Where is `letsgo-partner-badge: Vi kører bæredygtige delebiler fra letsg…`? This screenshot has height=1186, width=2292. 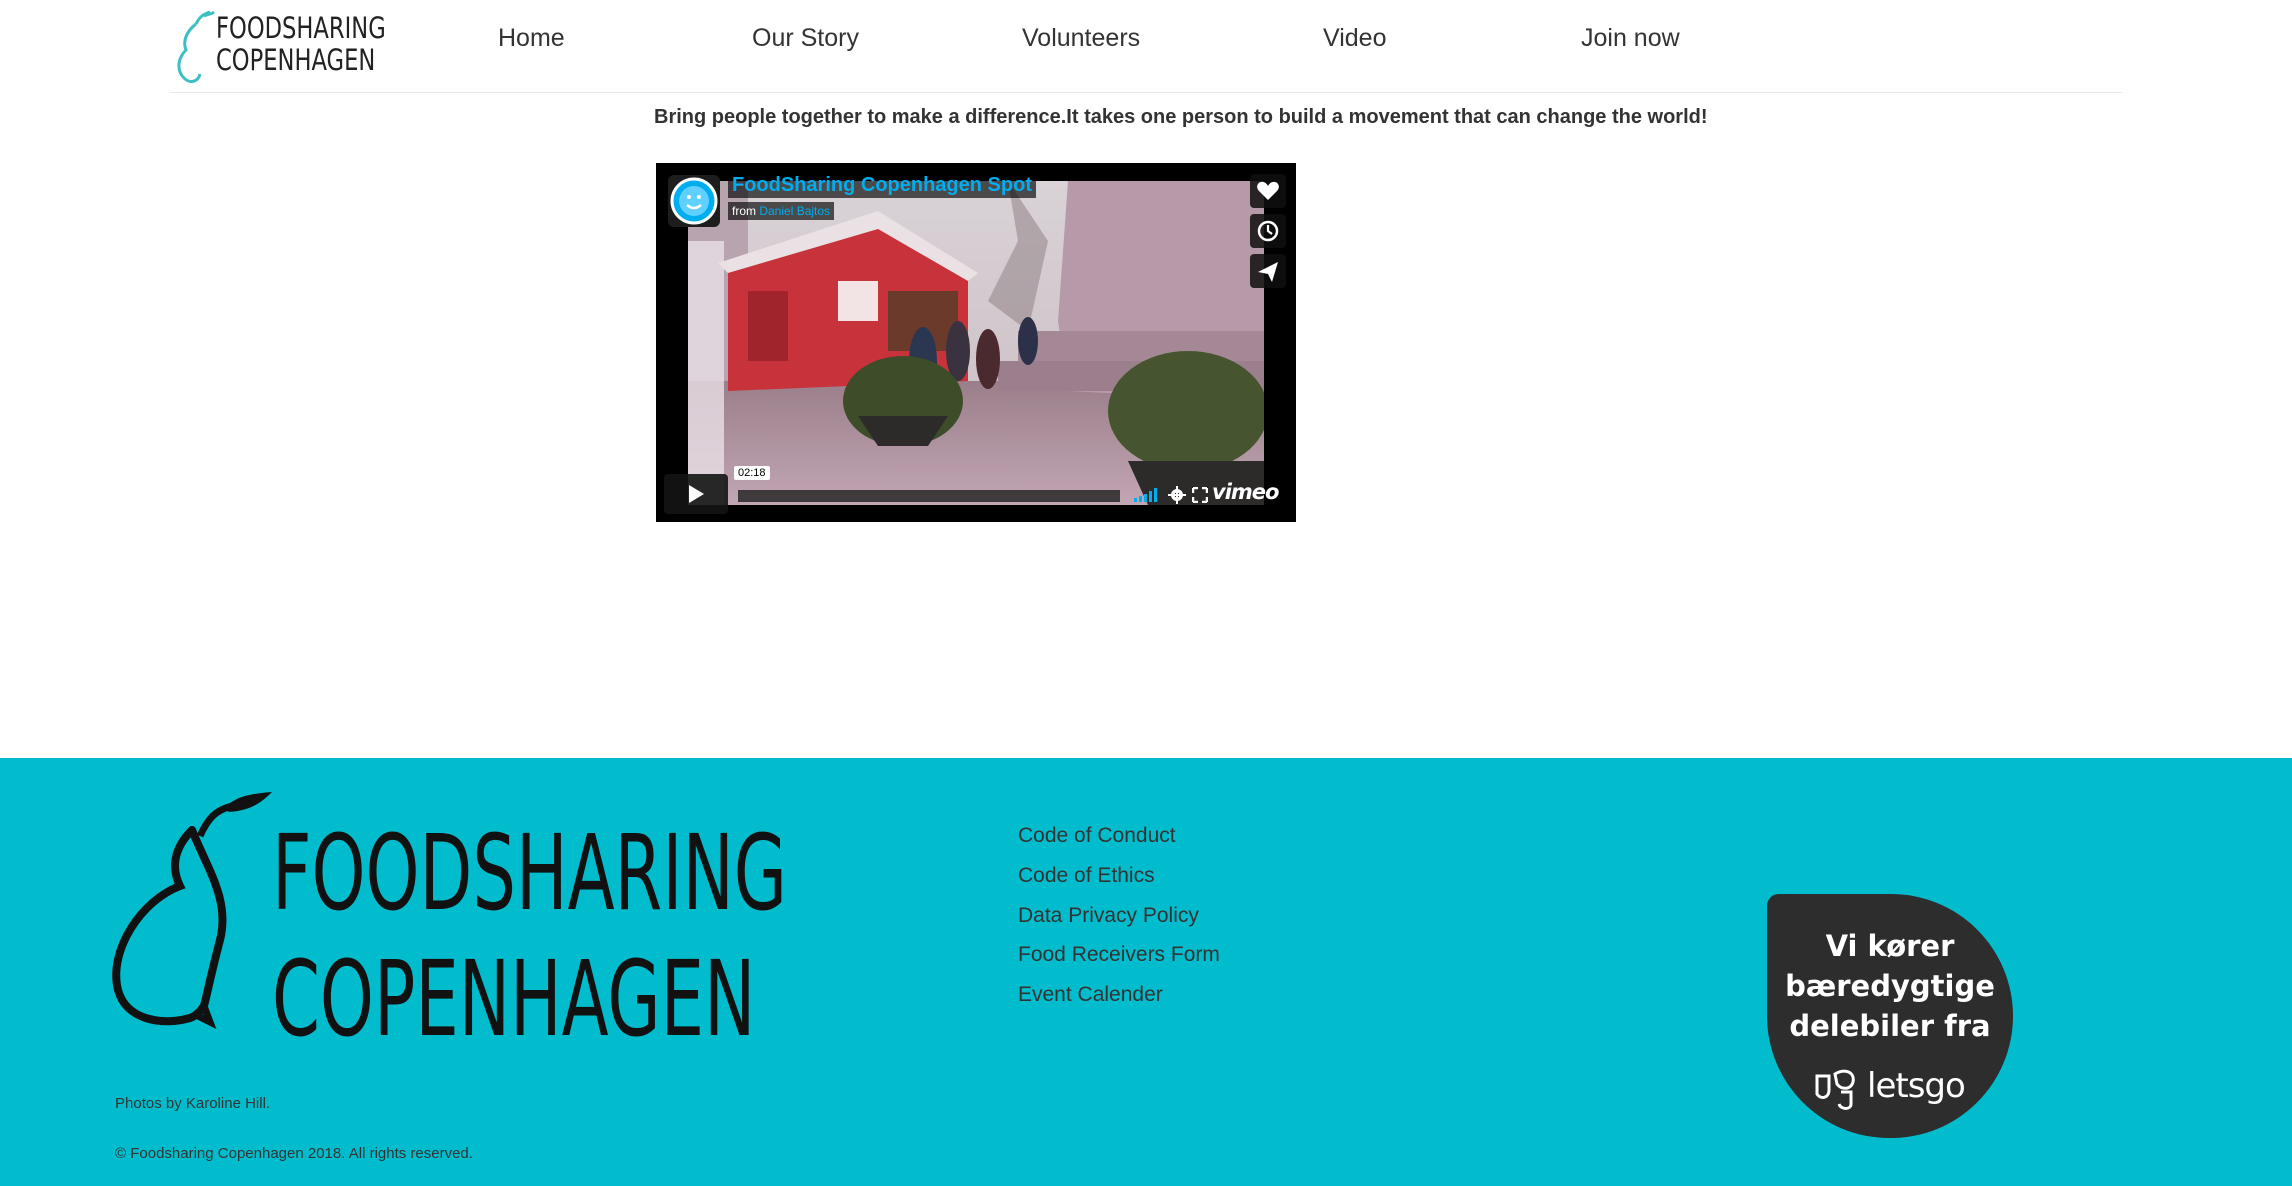 letsgo-partner-badge: Vi kører bæredygtige delebiler fra letsg… is located at coordinates (1890, 1016).